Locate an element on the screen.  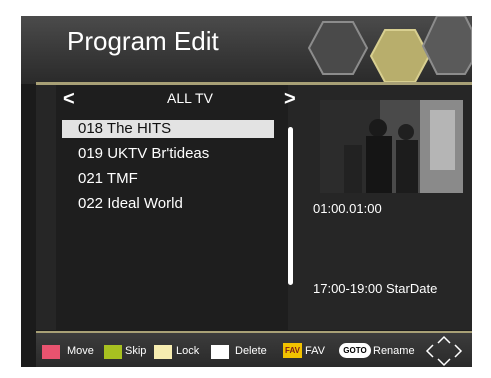
skip-key-icon is located at coordinates (113, 352).